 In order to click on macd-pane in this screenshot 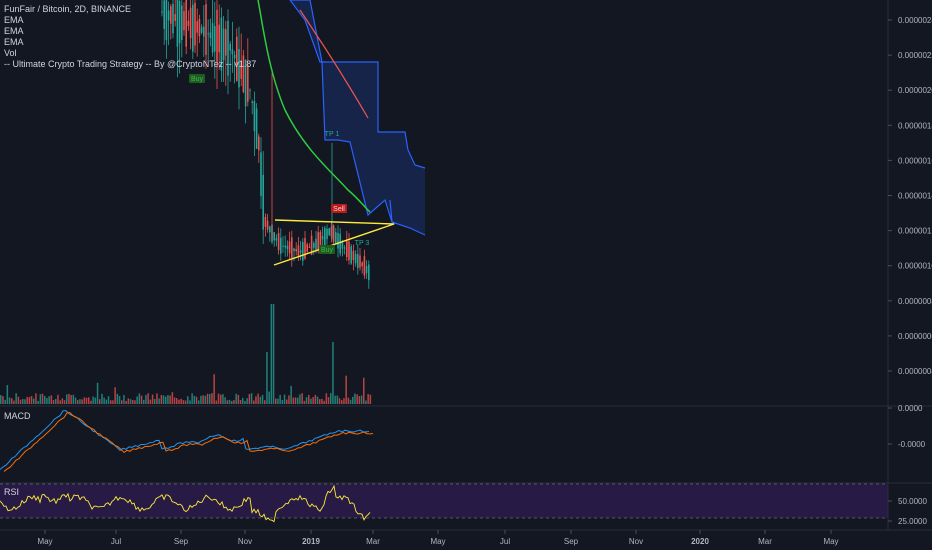, I will do `click(187, 441)`.